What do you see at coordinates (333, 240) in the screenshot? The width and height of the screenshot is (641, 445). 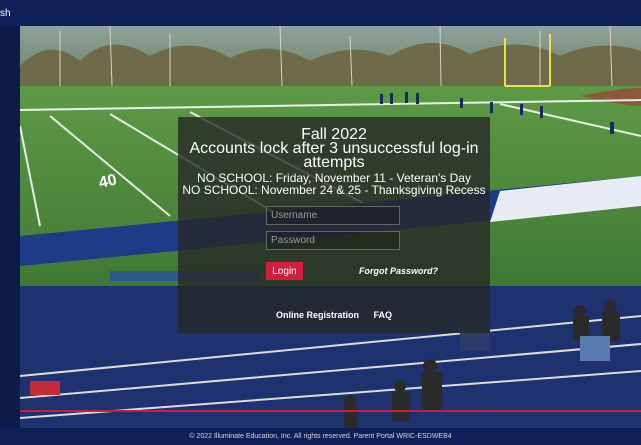 I see `password-input` at bounding box center [333, 240].